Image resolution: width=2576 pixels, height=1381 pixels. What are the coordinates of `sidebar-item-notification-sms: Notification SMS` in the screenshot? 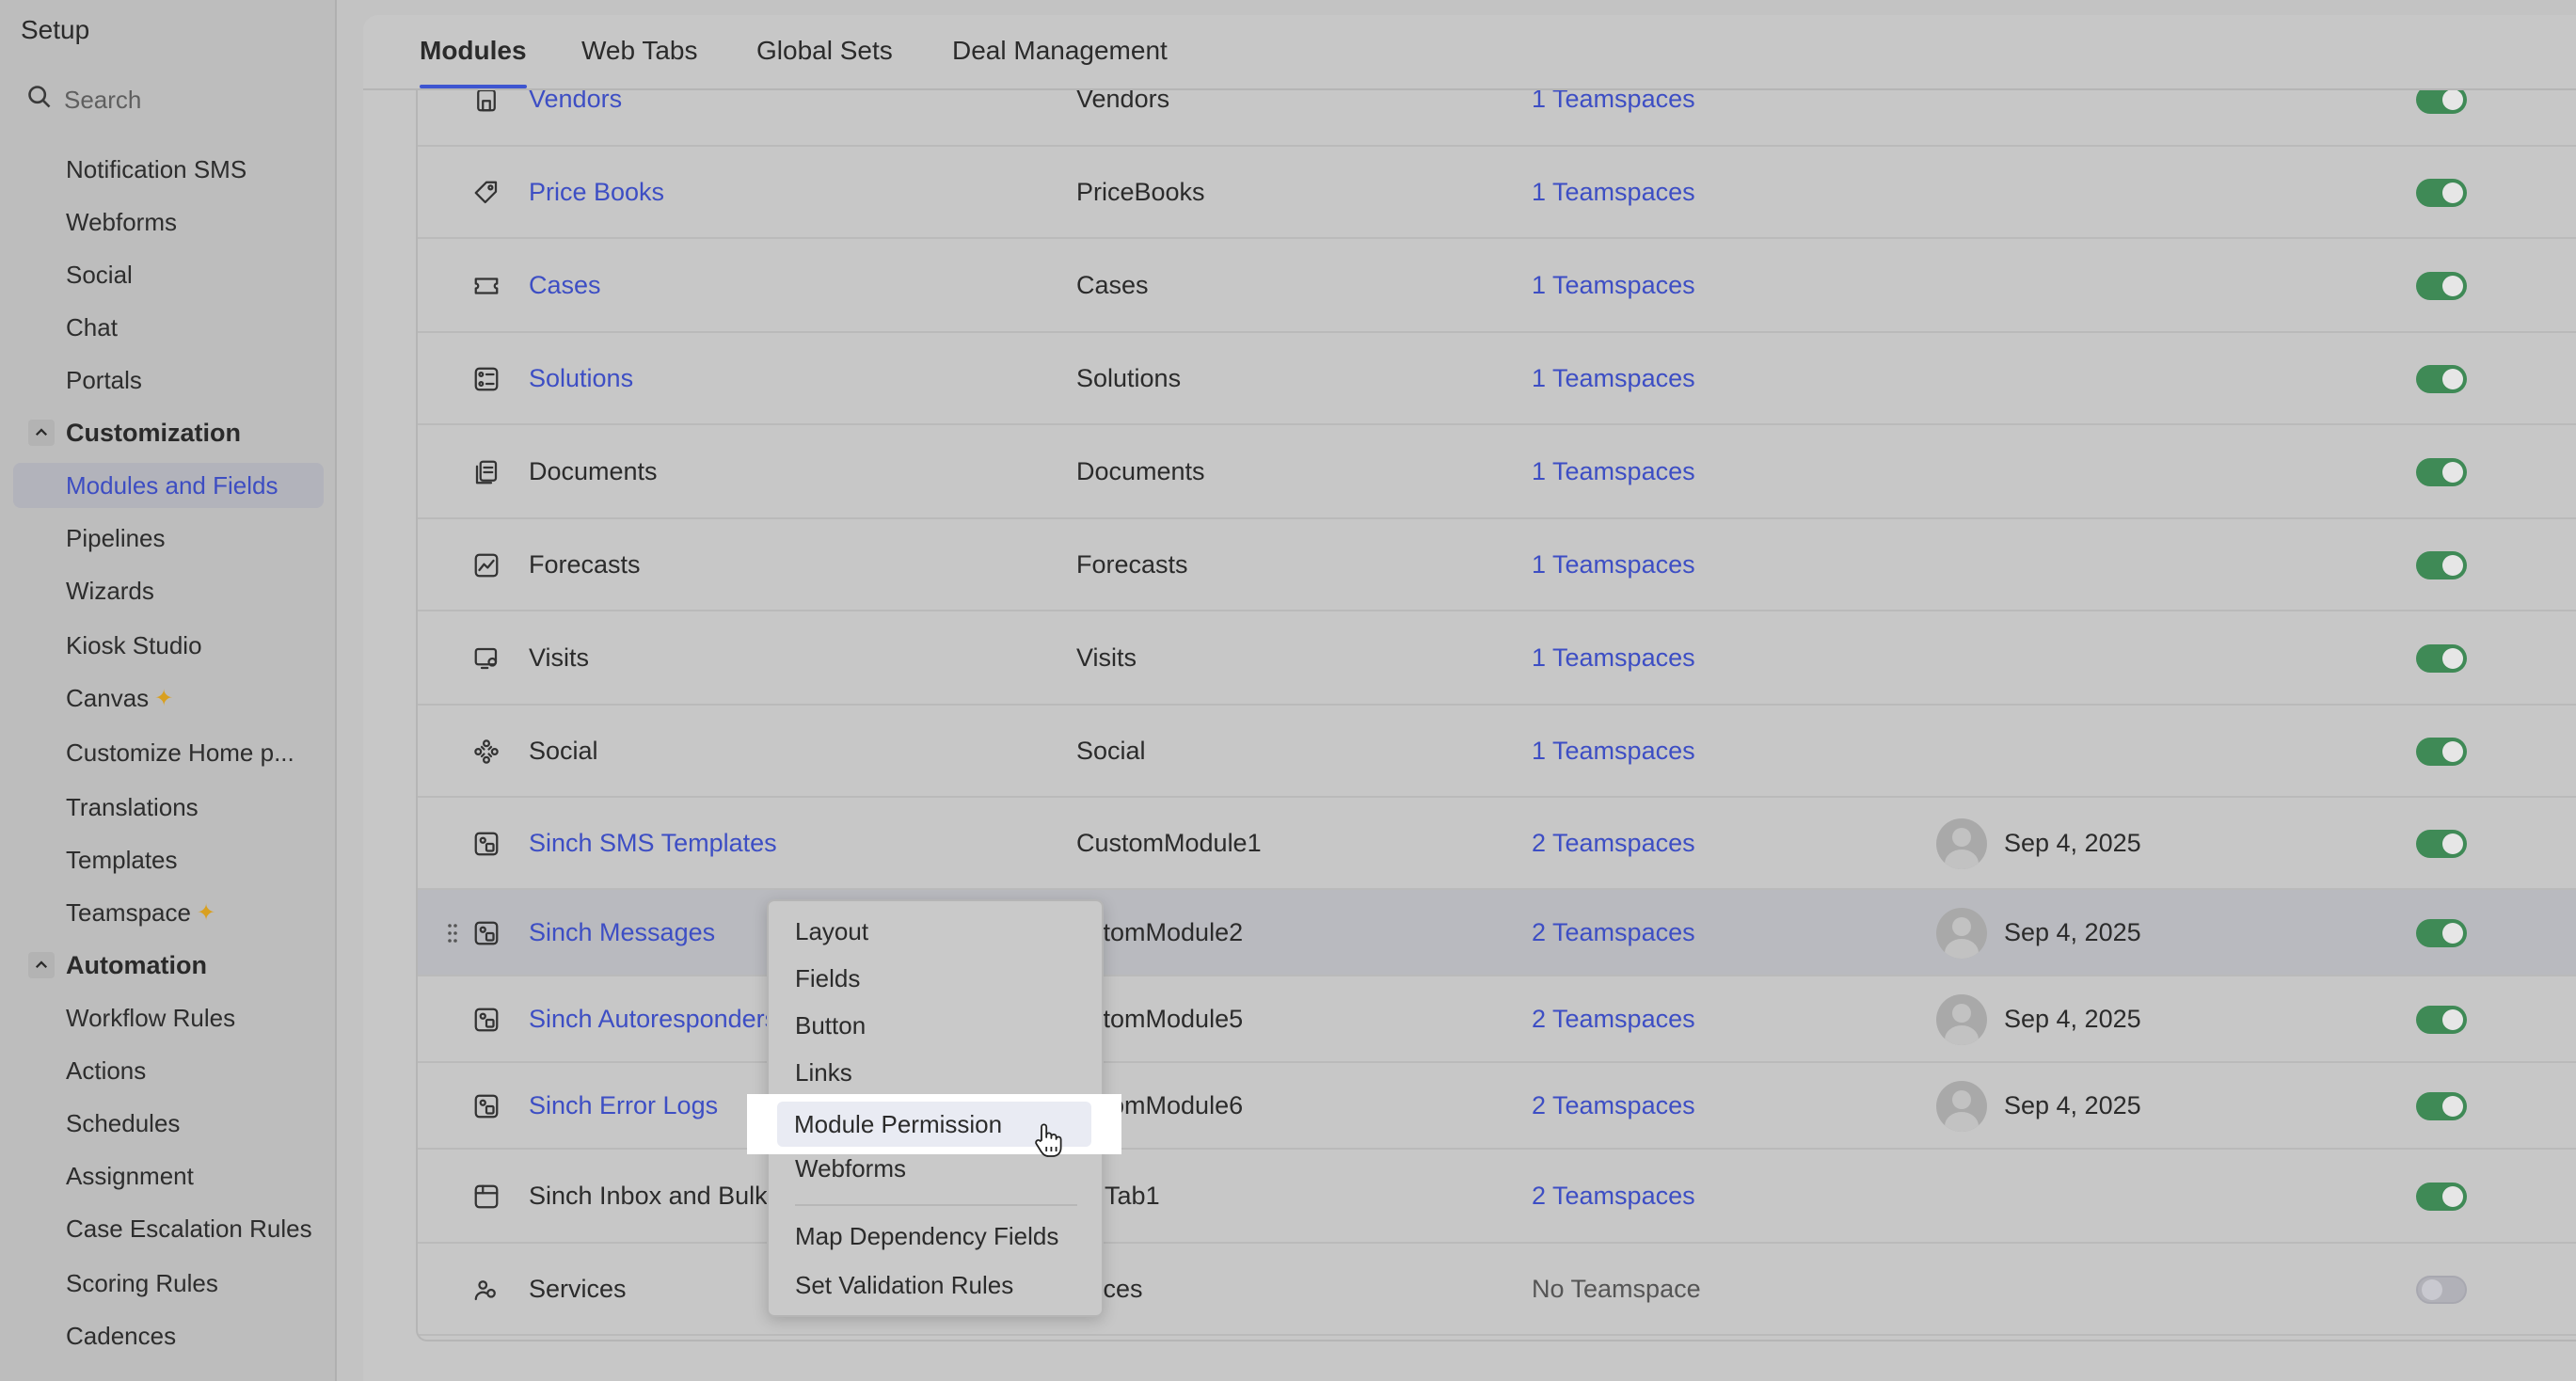 It's located at (169, 170).